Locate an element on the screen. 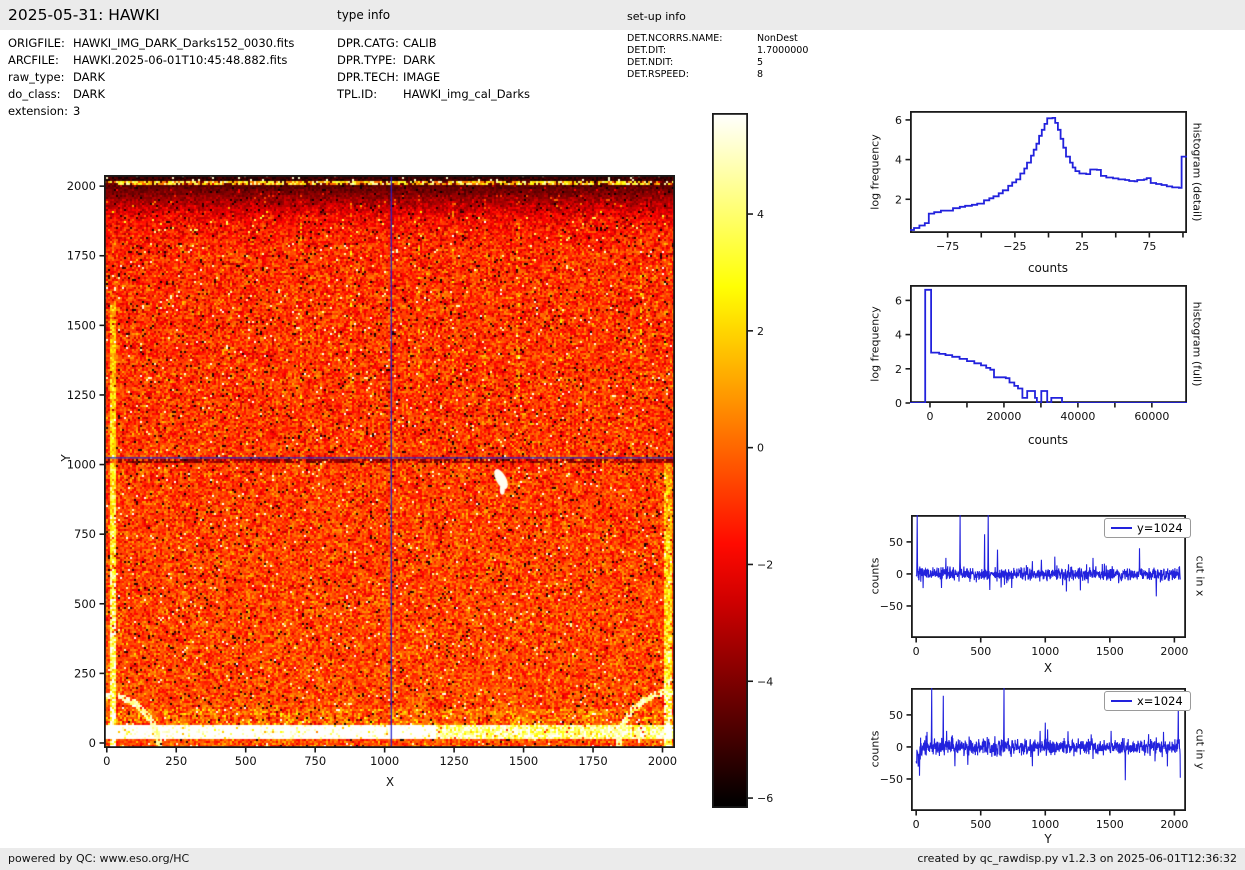 The height and width of the screenshot is (870, 1245). info-row-tplid: TPL.ID: HAWKI_img_cal_Darks is located at coordinates (433, 94).